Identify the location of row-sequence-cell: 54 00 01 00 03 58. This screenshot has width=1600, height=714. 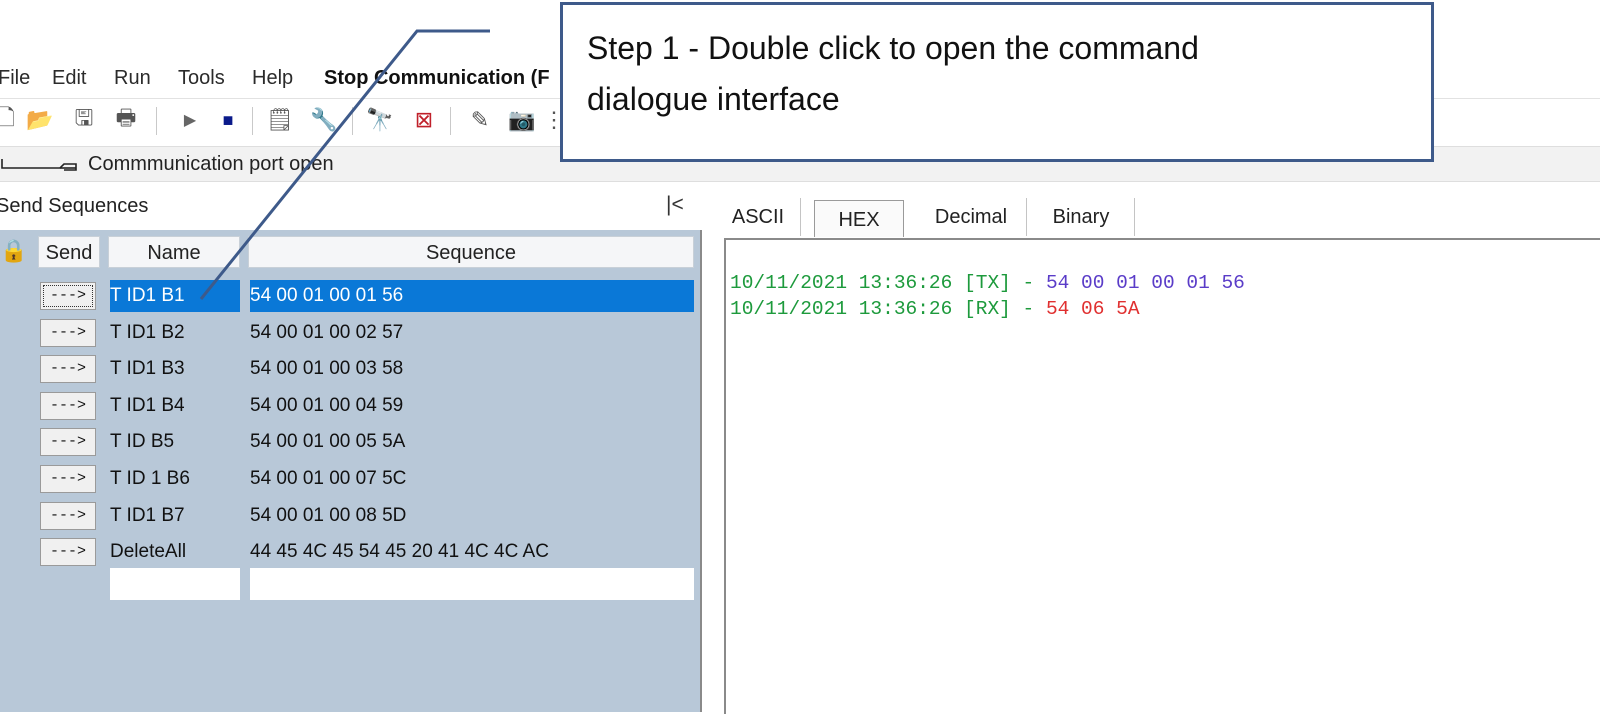
(472, 369).